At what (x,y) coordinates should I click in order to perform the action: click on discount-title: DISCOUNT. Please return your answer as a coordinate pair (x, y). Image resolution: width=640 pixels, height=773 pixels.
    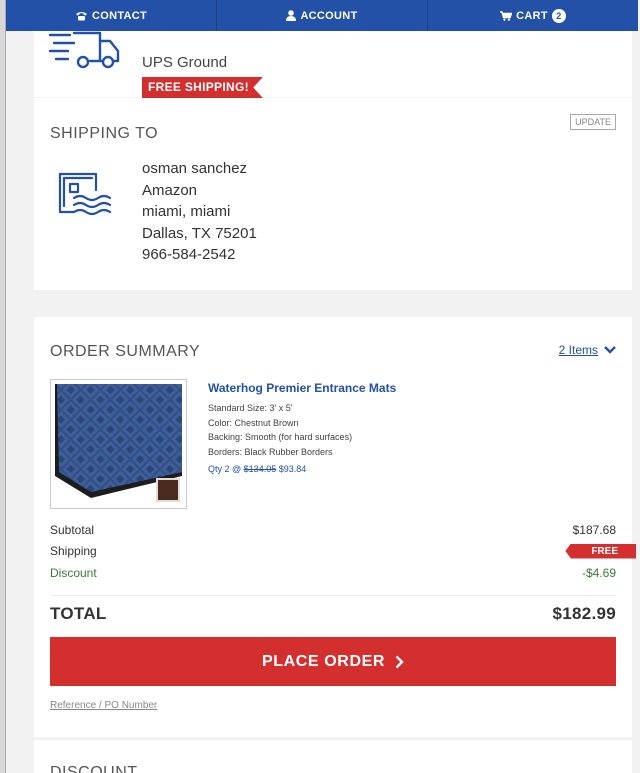
    Looking at the image, I should click on (94, 768).